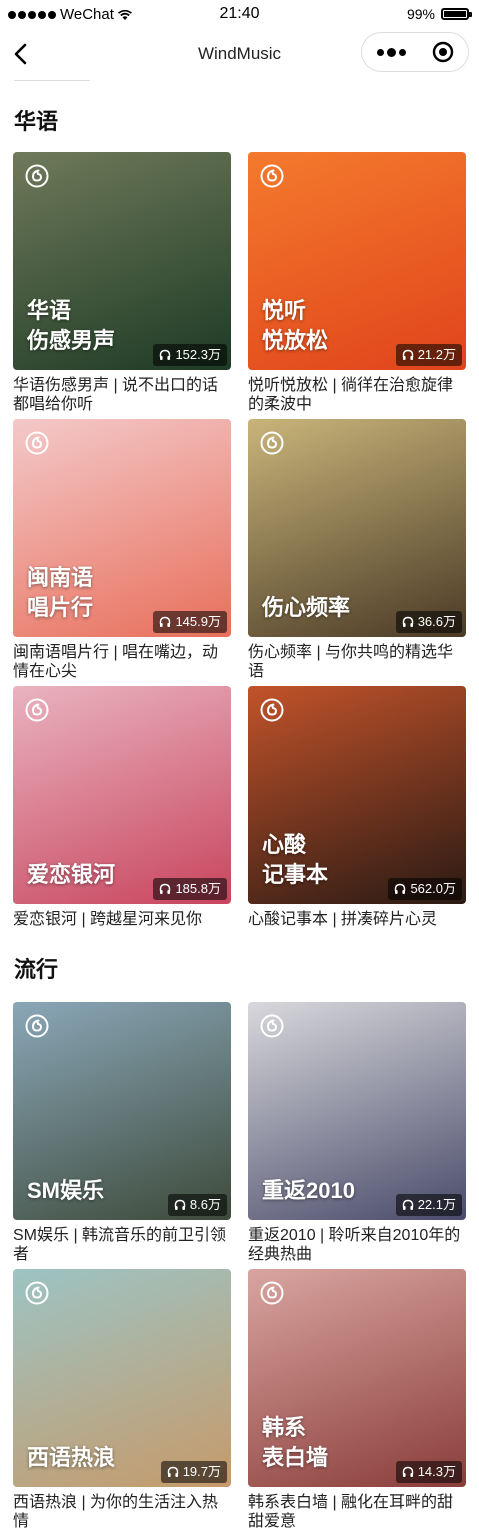  What do you see at coordinates (60, 592) in the screenshot?
I see `cover-label: 闽南语 唱片行` at bounding box center [60, 592].